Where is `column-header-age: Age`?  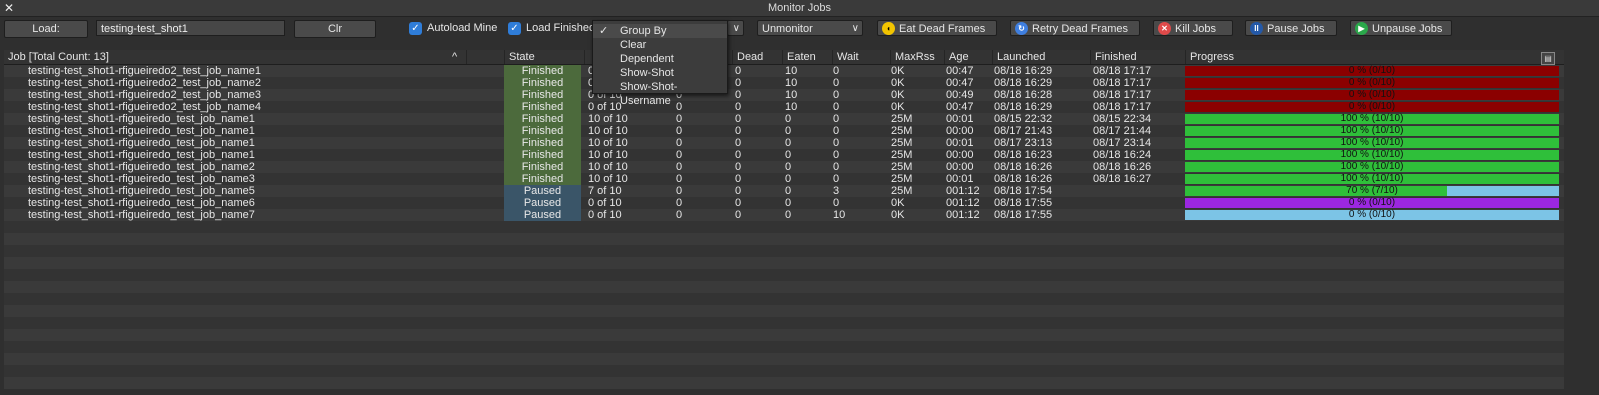 column-header-age: Age is located at coordinates (968, 57).